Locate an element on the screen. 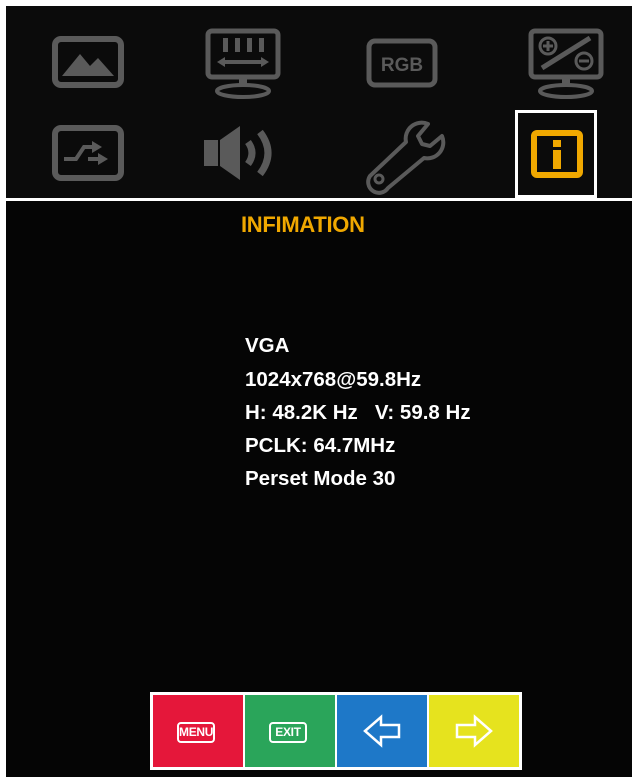 This screenshot has height=783, width=638. menu-label: MENU is located at coordinates (196, 732).